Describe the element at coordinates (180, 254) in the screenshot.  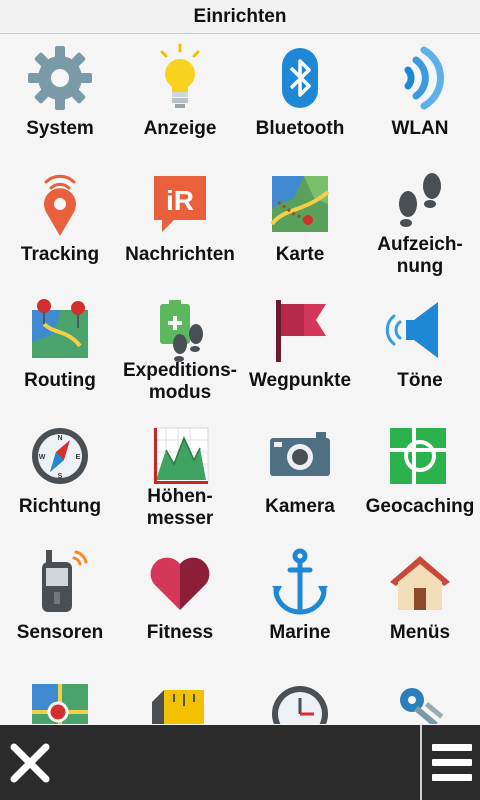
I see `setting-label: Nachrichten` at that location.